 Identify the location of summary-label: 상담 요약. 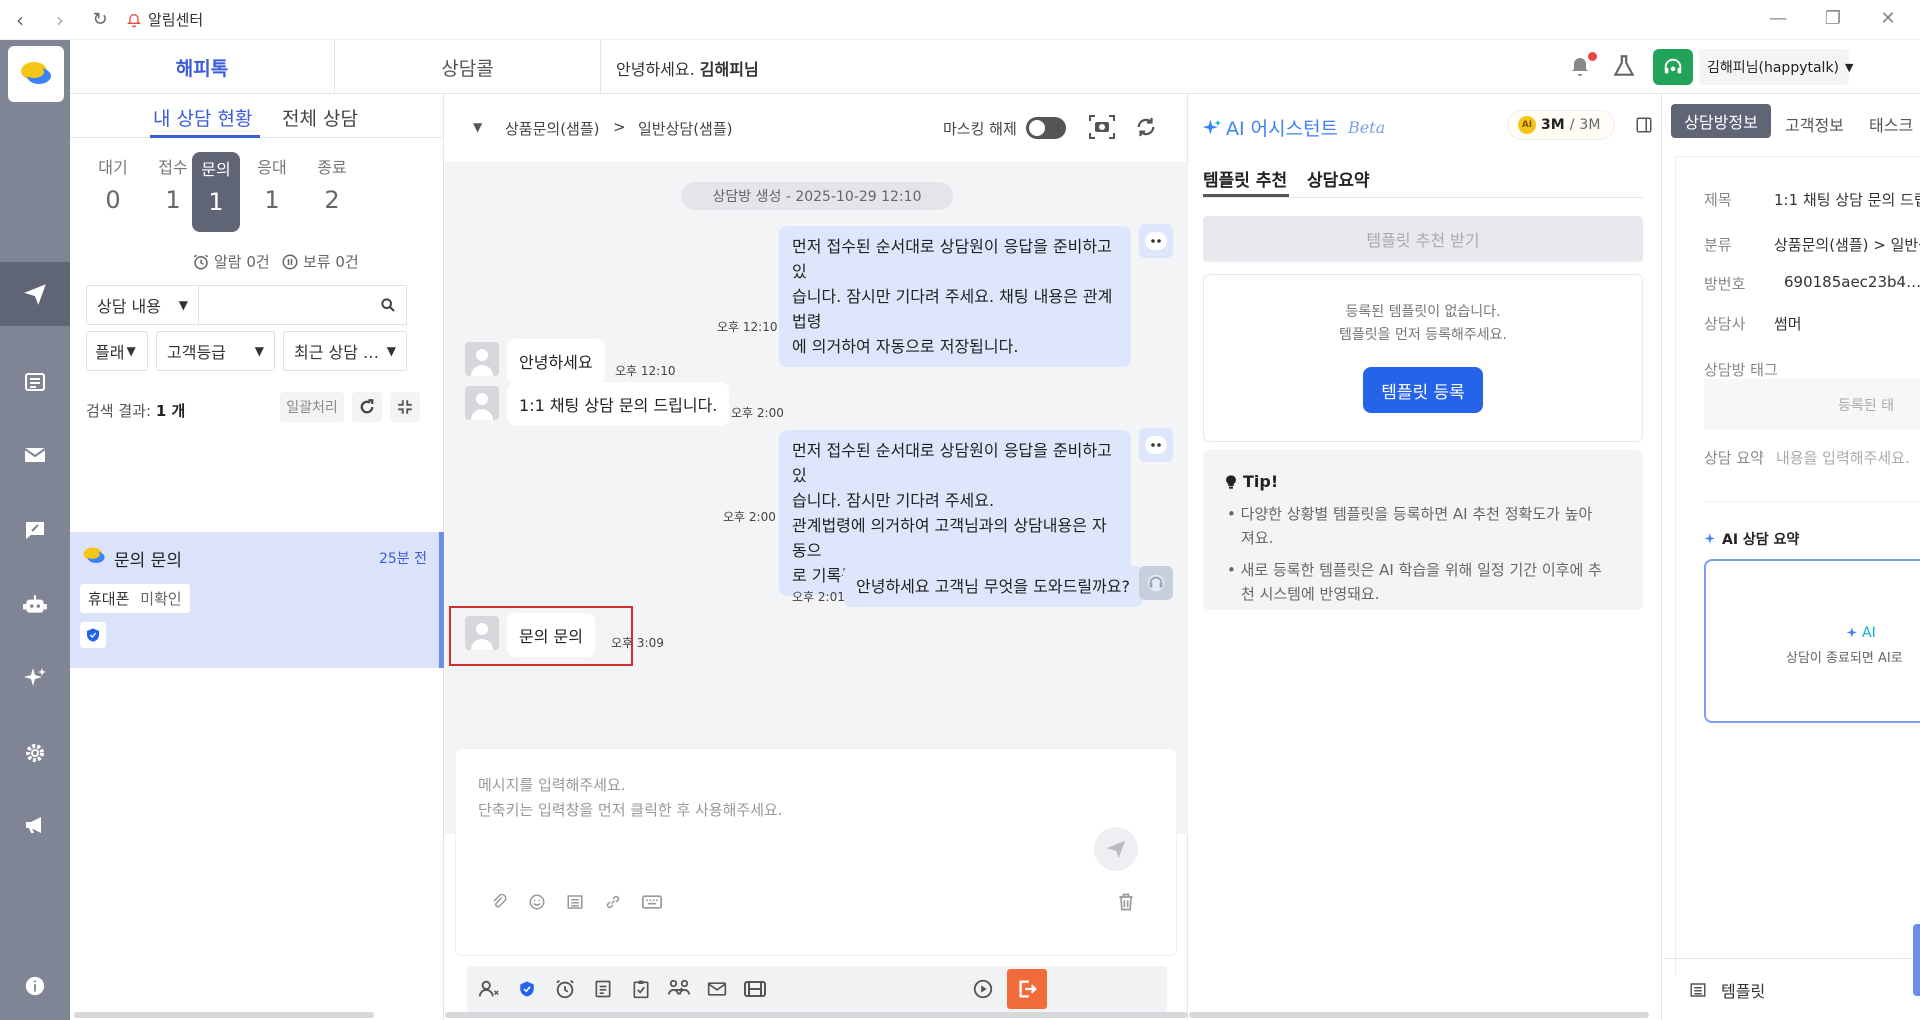
(1734, 458).